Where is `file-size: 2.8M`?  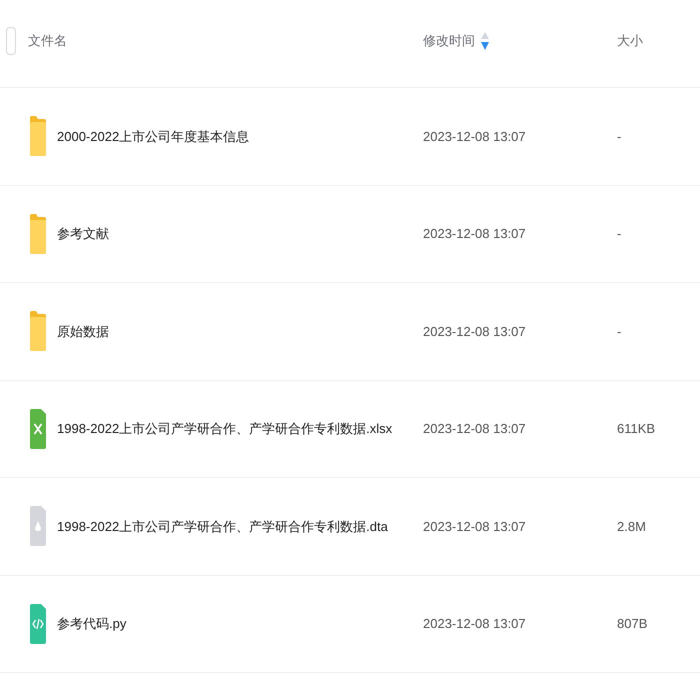 file-size: 2.8M is located at coordinates (631, 526).